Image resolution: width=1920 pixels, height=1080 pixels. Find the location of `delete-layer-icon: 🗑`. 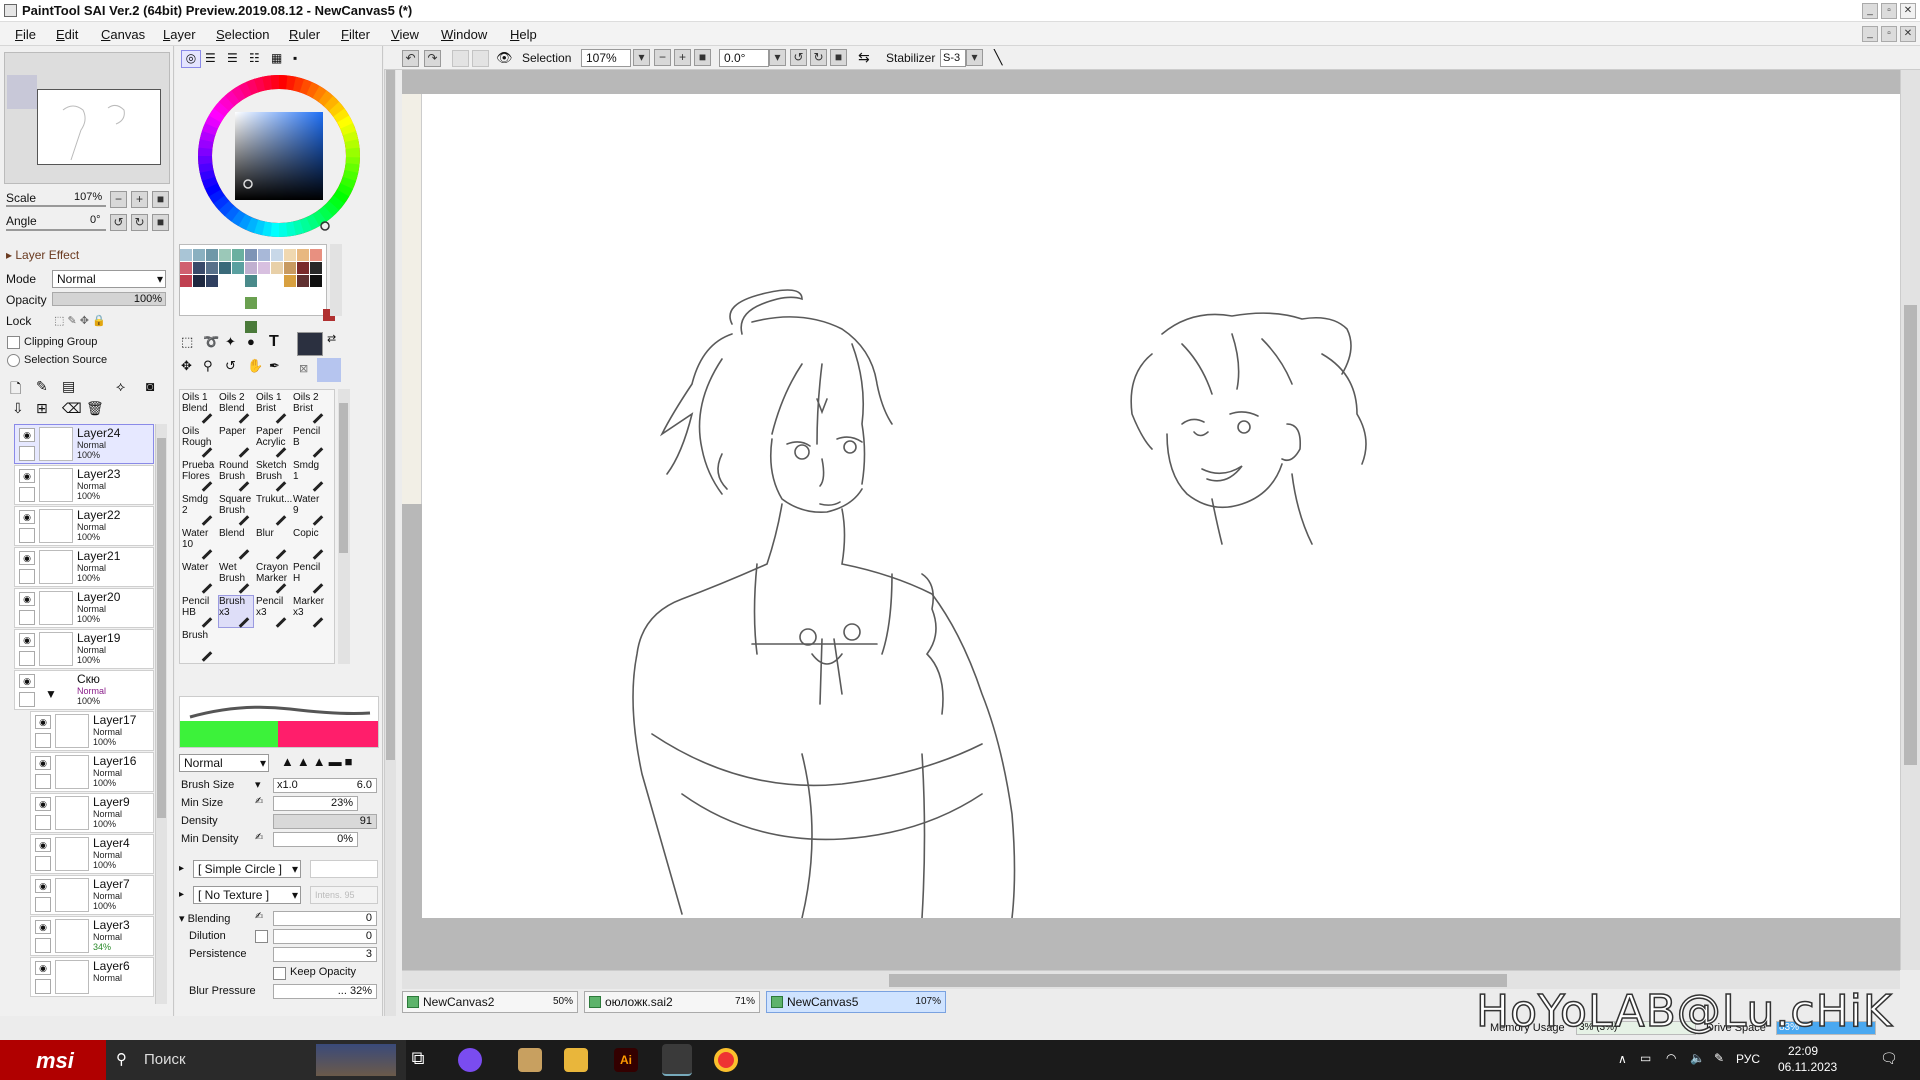

delete-layer-icon: 🗑 is located at coordinates (95, 408).